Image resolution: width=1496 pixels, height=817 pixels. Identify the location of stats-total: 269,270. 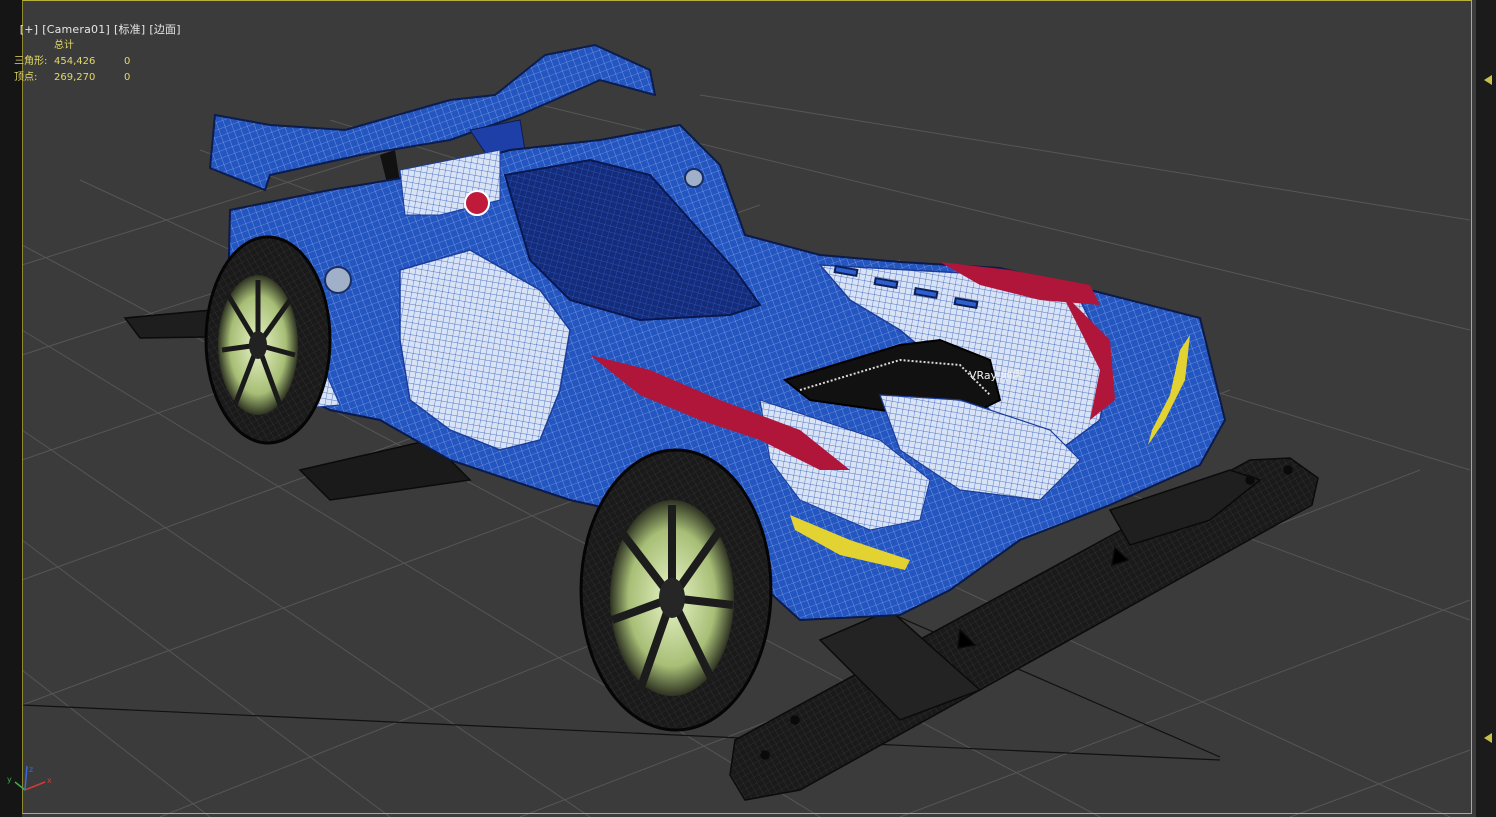
(75, 77).